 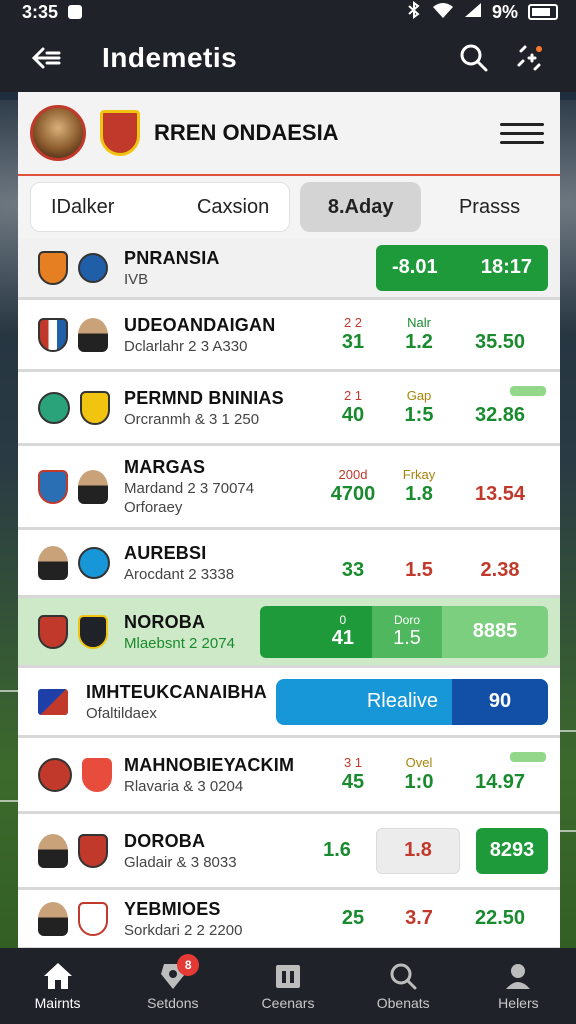 What do you see at coordinates (353, 486) in the screenshot?
I see `odds-home: 200d 4700` at bounding box center [353, 486].